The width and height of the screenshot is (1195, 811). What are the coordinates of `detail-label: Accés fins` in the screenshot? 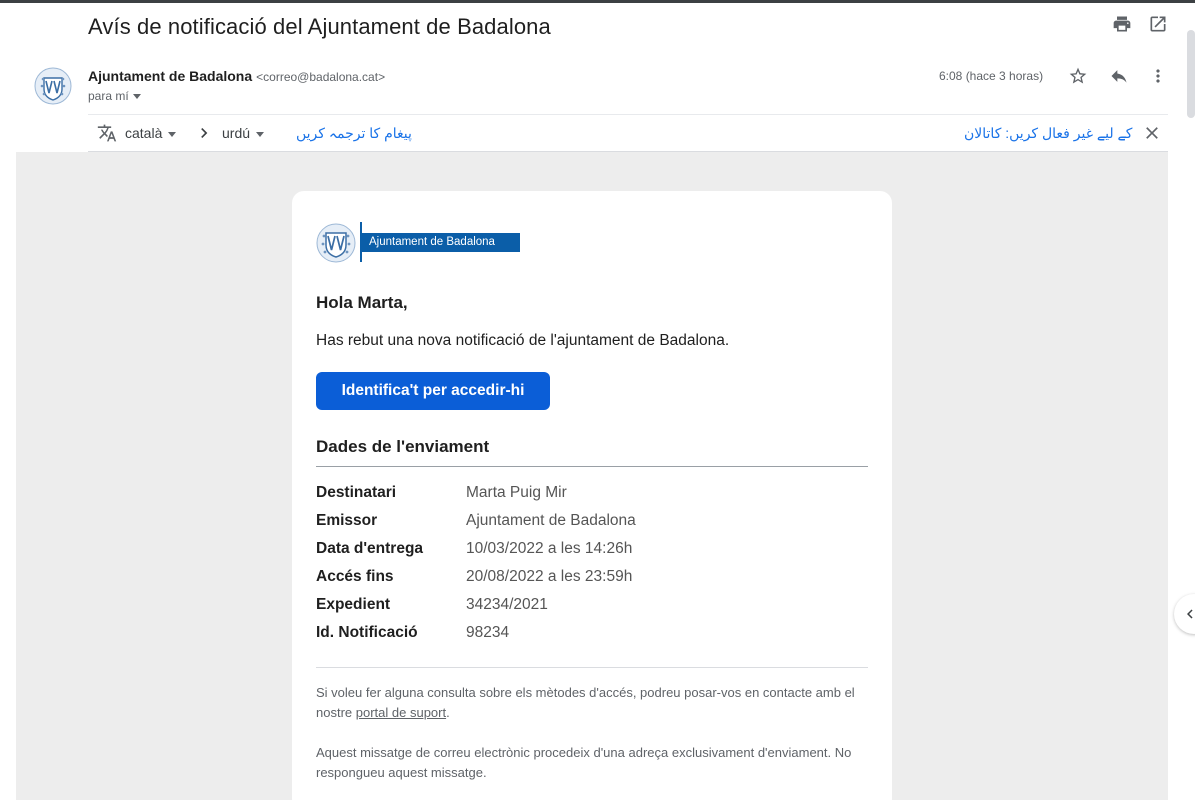 It's located at (355, 576).